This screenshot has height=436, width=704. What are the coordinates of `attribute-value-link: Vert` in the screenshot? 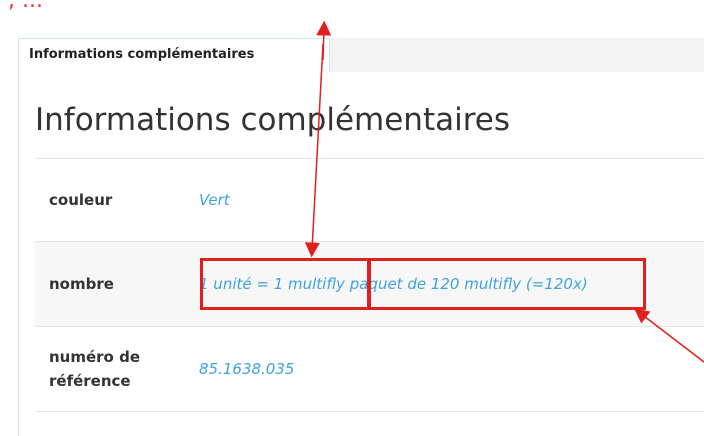 It's located at (451, 200).